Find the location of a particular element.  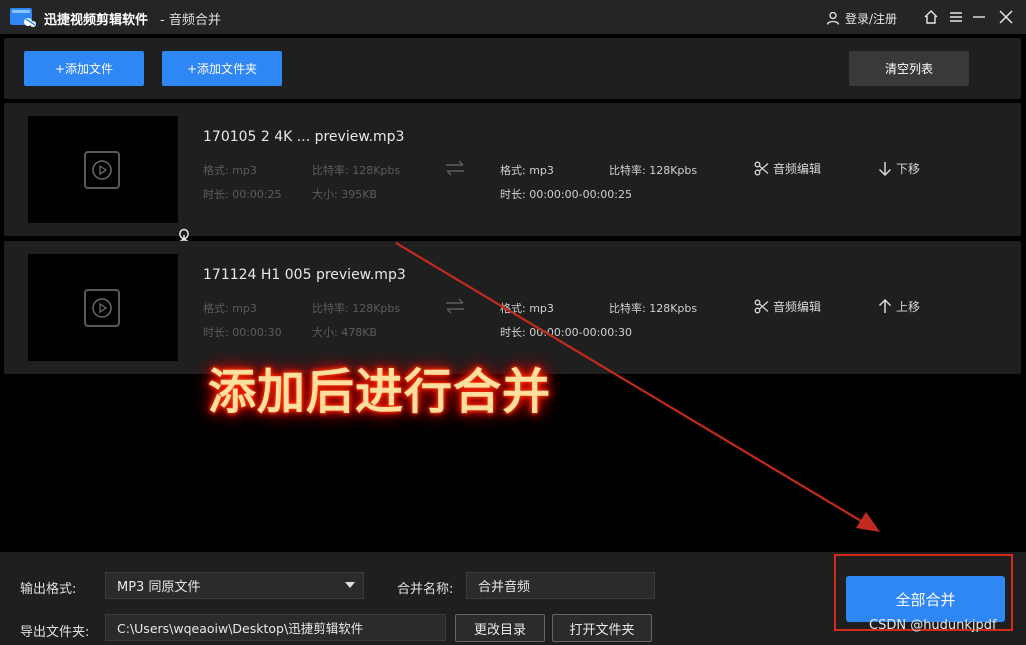

title-bar: 迅捷视频剪辑软件 - 音频合并 登录/注册 is located at coordinates (513, 17).